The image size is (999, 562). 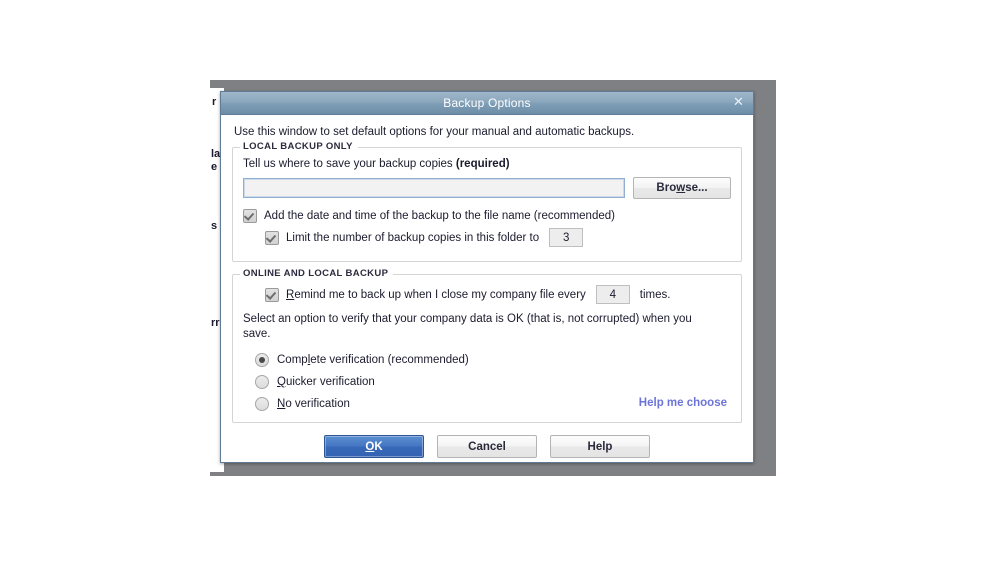 What do you see at coordinates (666, 188) in the screenshot?
I see `browse-label-pre: Bro` at bounding box center [666, 188].